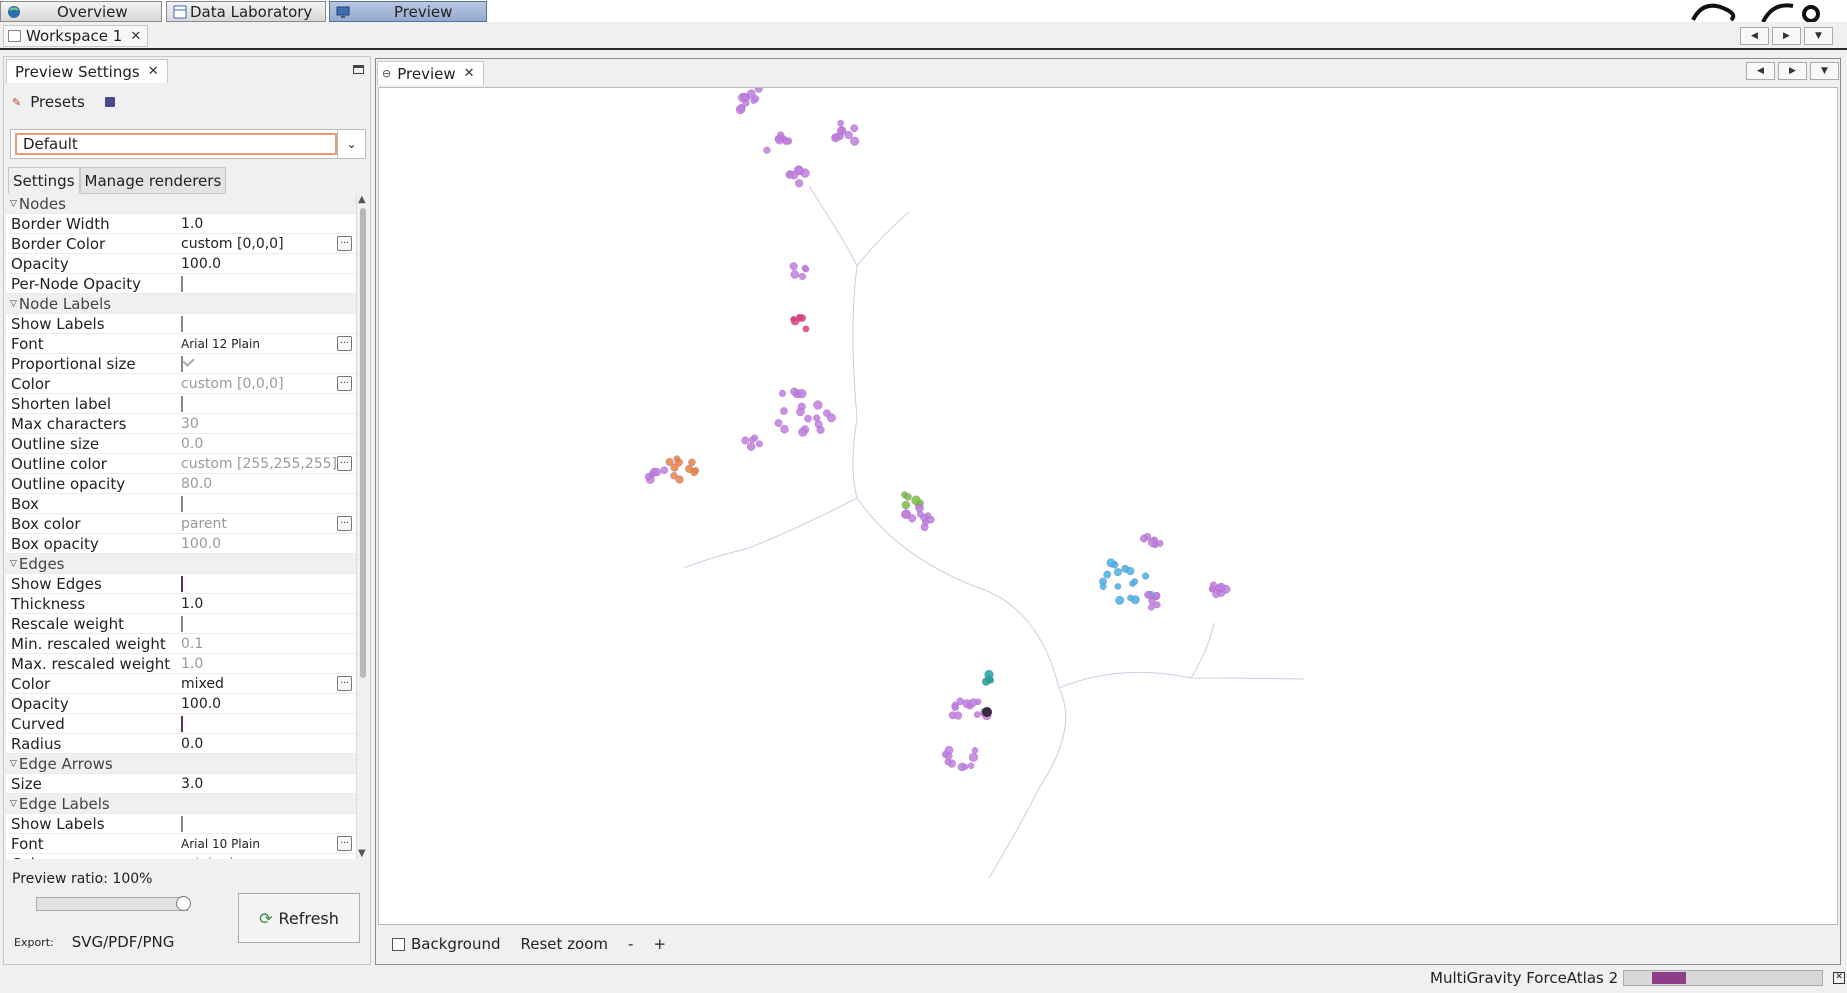  What do you see at coordinates (259, 524) in the screenshot?
I see `property-value: parent` at bounding box center [259, 524].